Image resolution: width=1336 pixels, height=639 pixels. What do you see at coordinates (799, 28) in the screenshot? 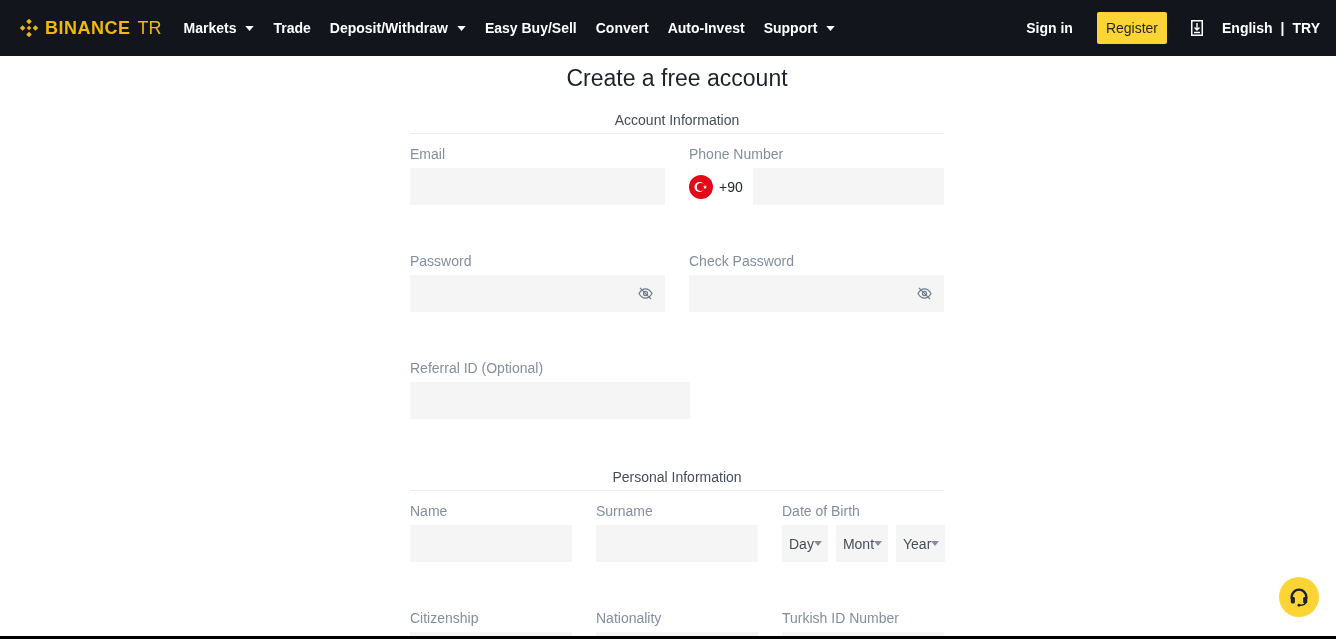
I see `nav-menu-item: Support` at bounding box center [799, 28].